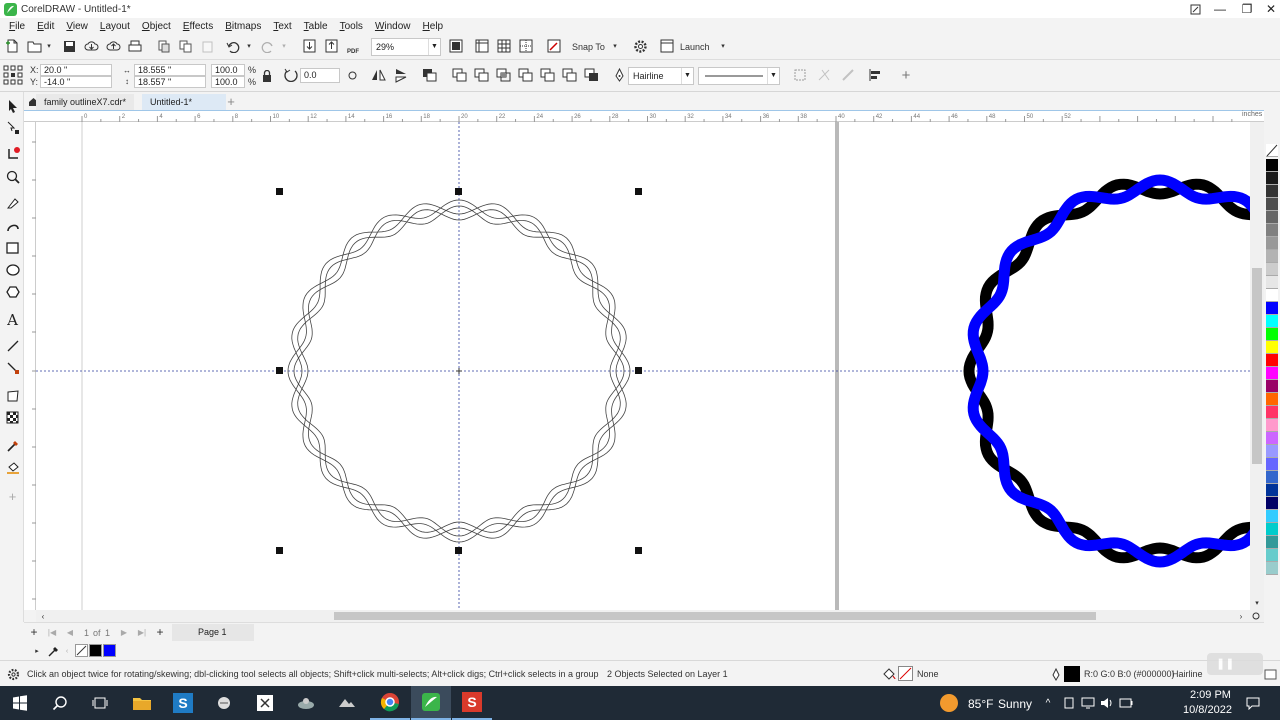 This screenshot has height=720, width=1280. What do you see at coordinates (156, 26) in the screenshot?
I see `menu-object: Object` at bounding box center [156, 26].